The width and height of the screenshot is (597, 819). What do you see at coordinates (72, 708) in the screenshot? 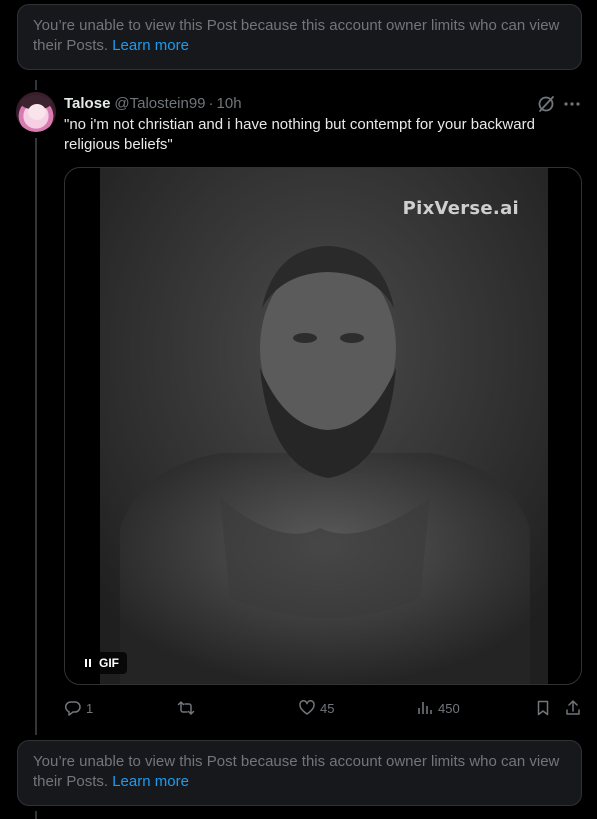
I see `reply-icon` at bounding box center [72, 708].